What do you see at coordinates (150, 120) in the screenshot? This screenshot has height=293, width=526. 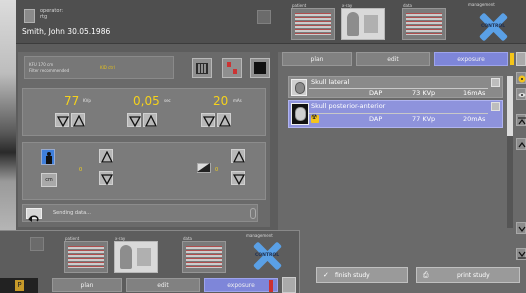 I see `ms-up-button` at bounding box center [150, 120].